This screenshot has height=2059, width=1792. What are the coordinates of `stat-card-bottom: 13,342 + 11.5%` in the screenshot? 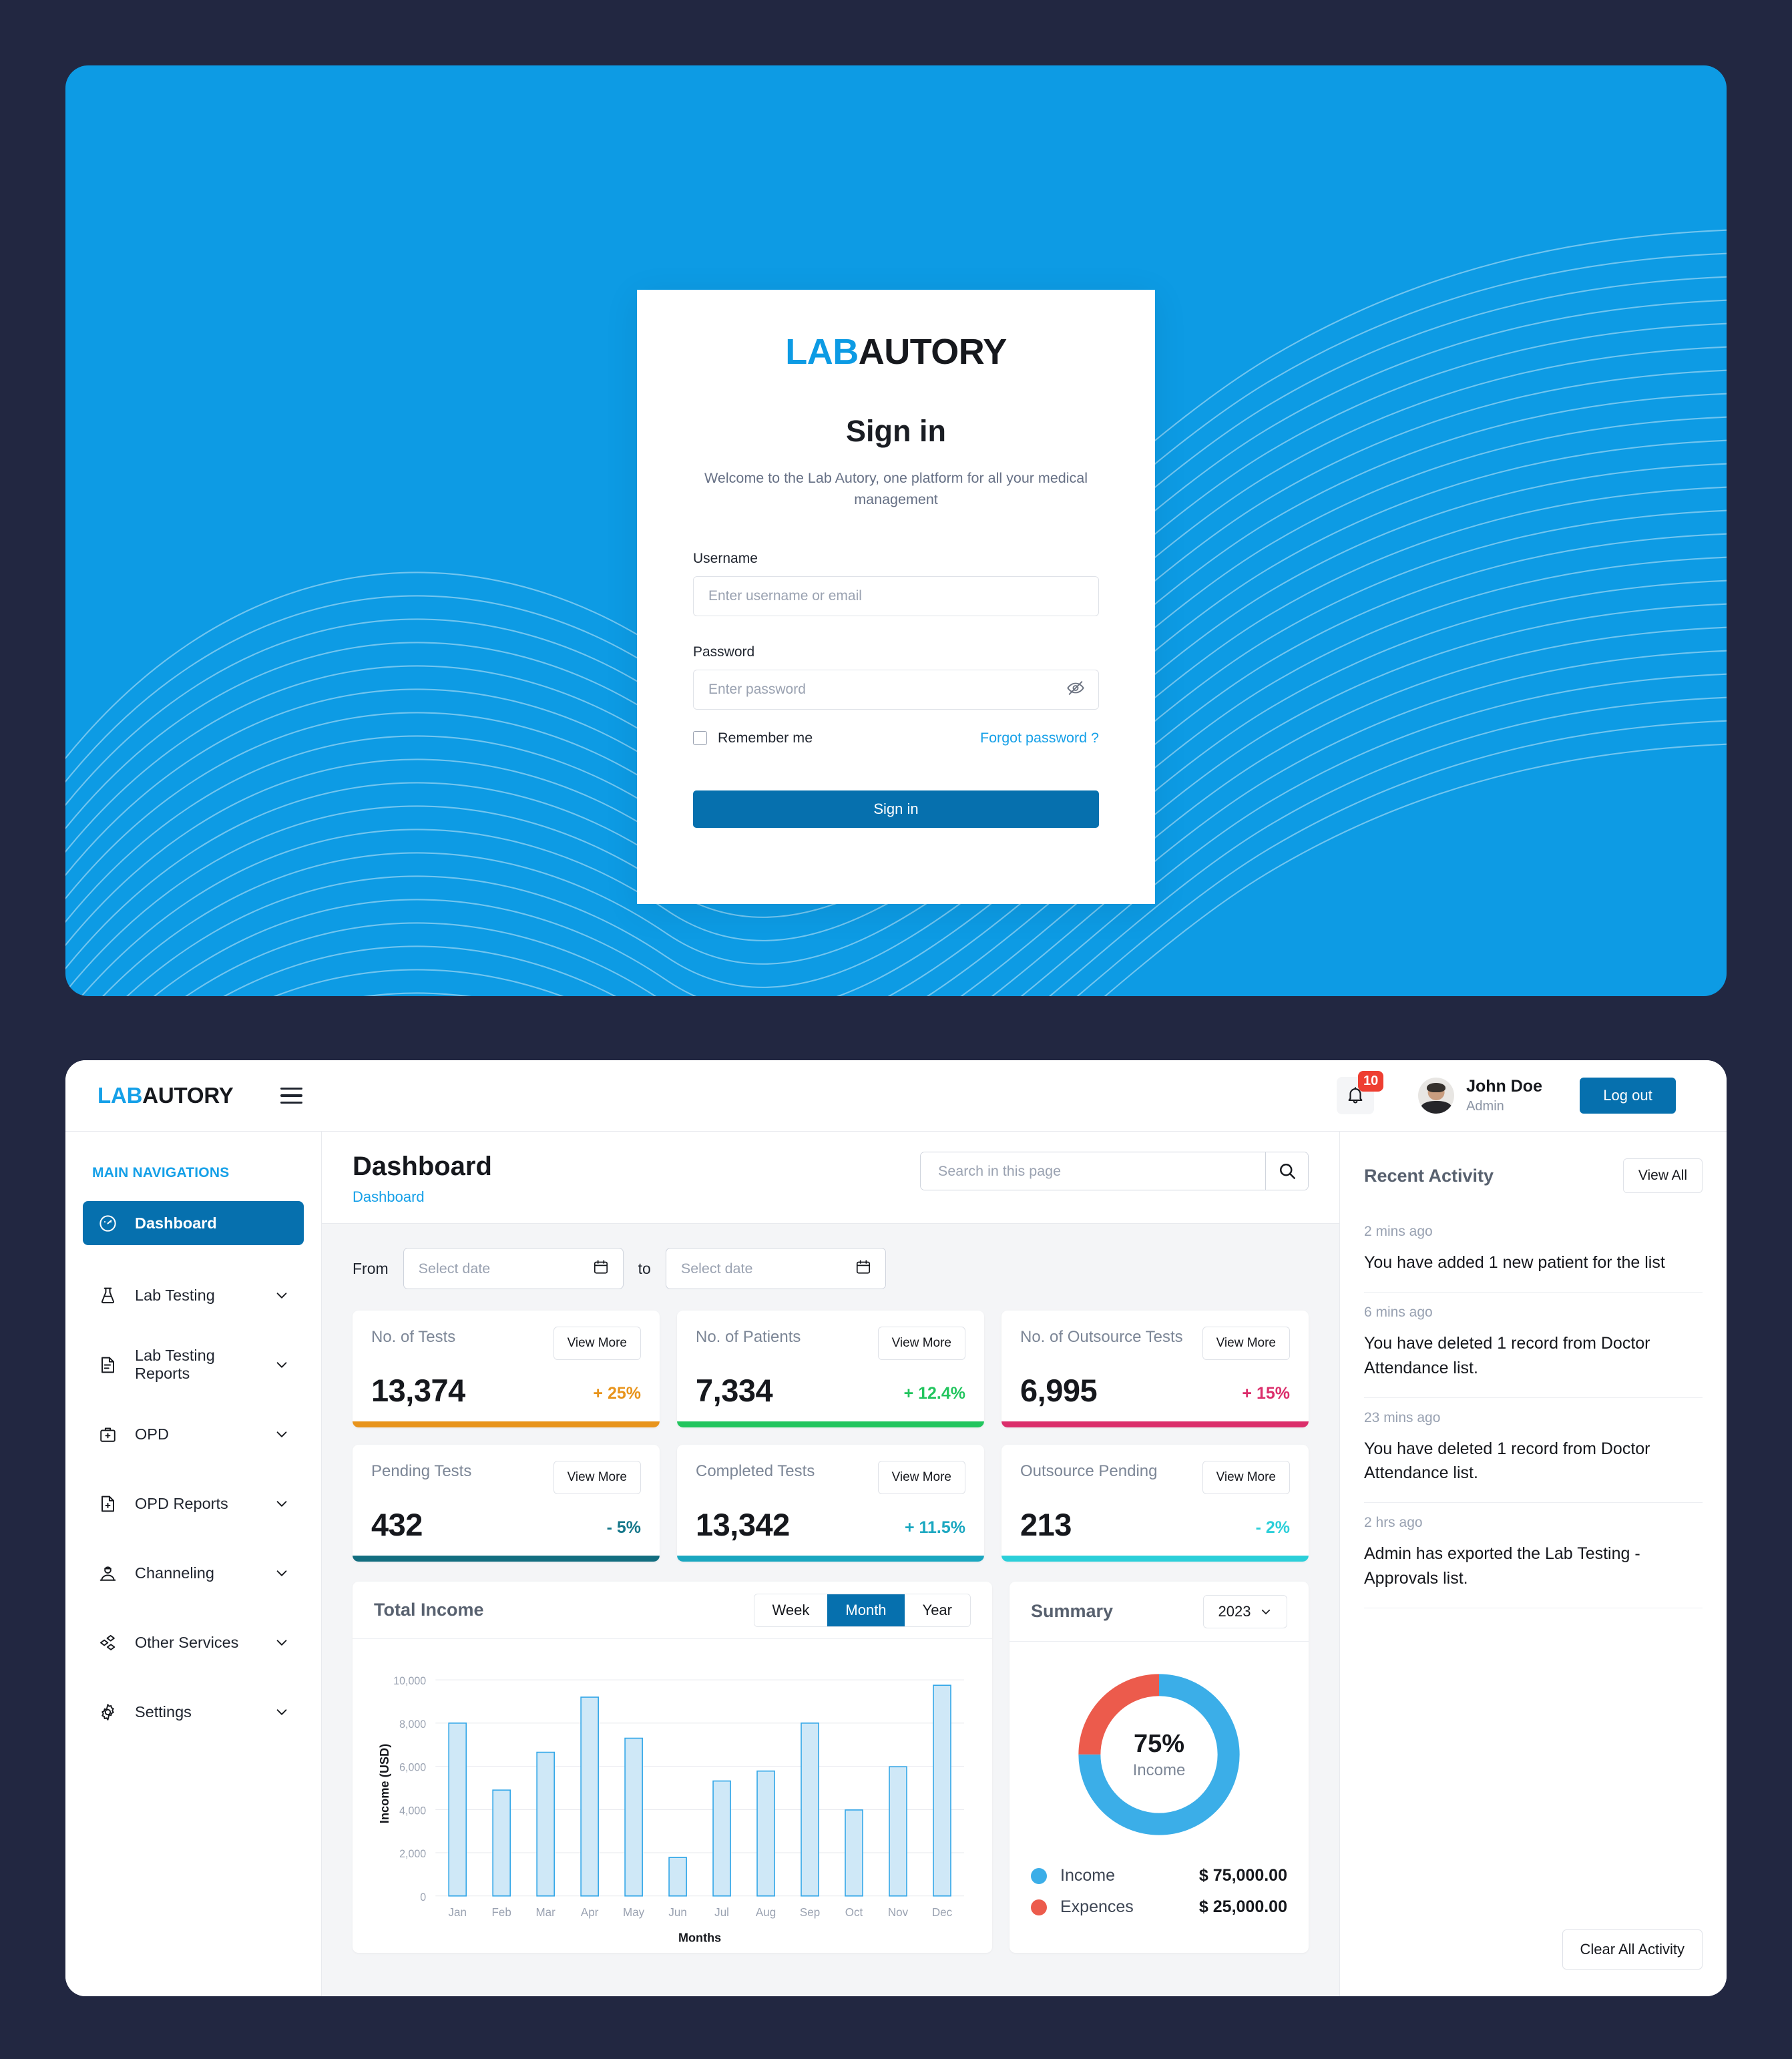 It's located at (831, 1524).